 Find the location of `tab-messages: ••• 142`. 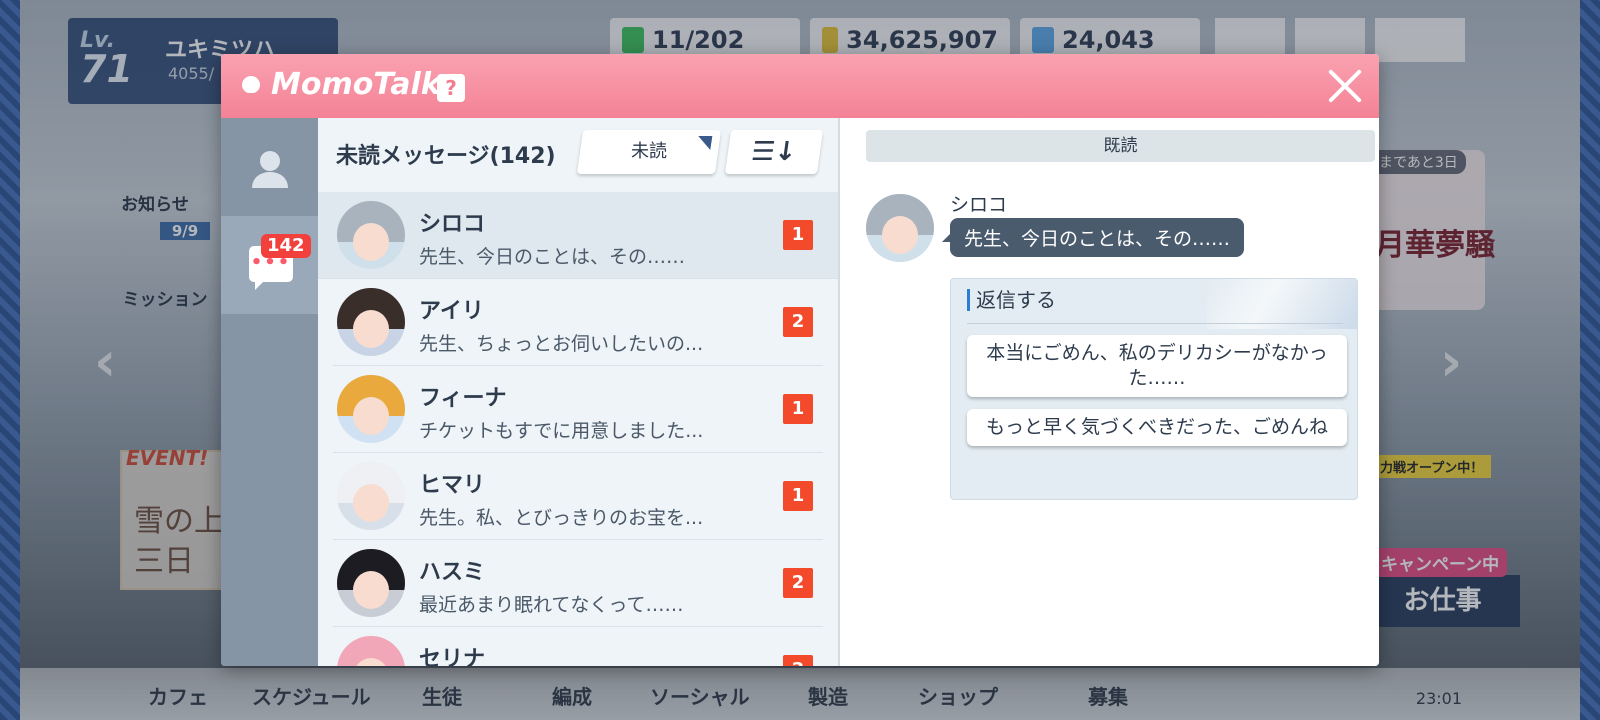

tab-messages: ••• 142 is located at coordinates (269, 265).